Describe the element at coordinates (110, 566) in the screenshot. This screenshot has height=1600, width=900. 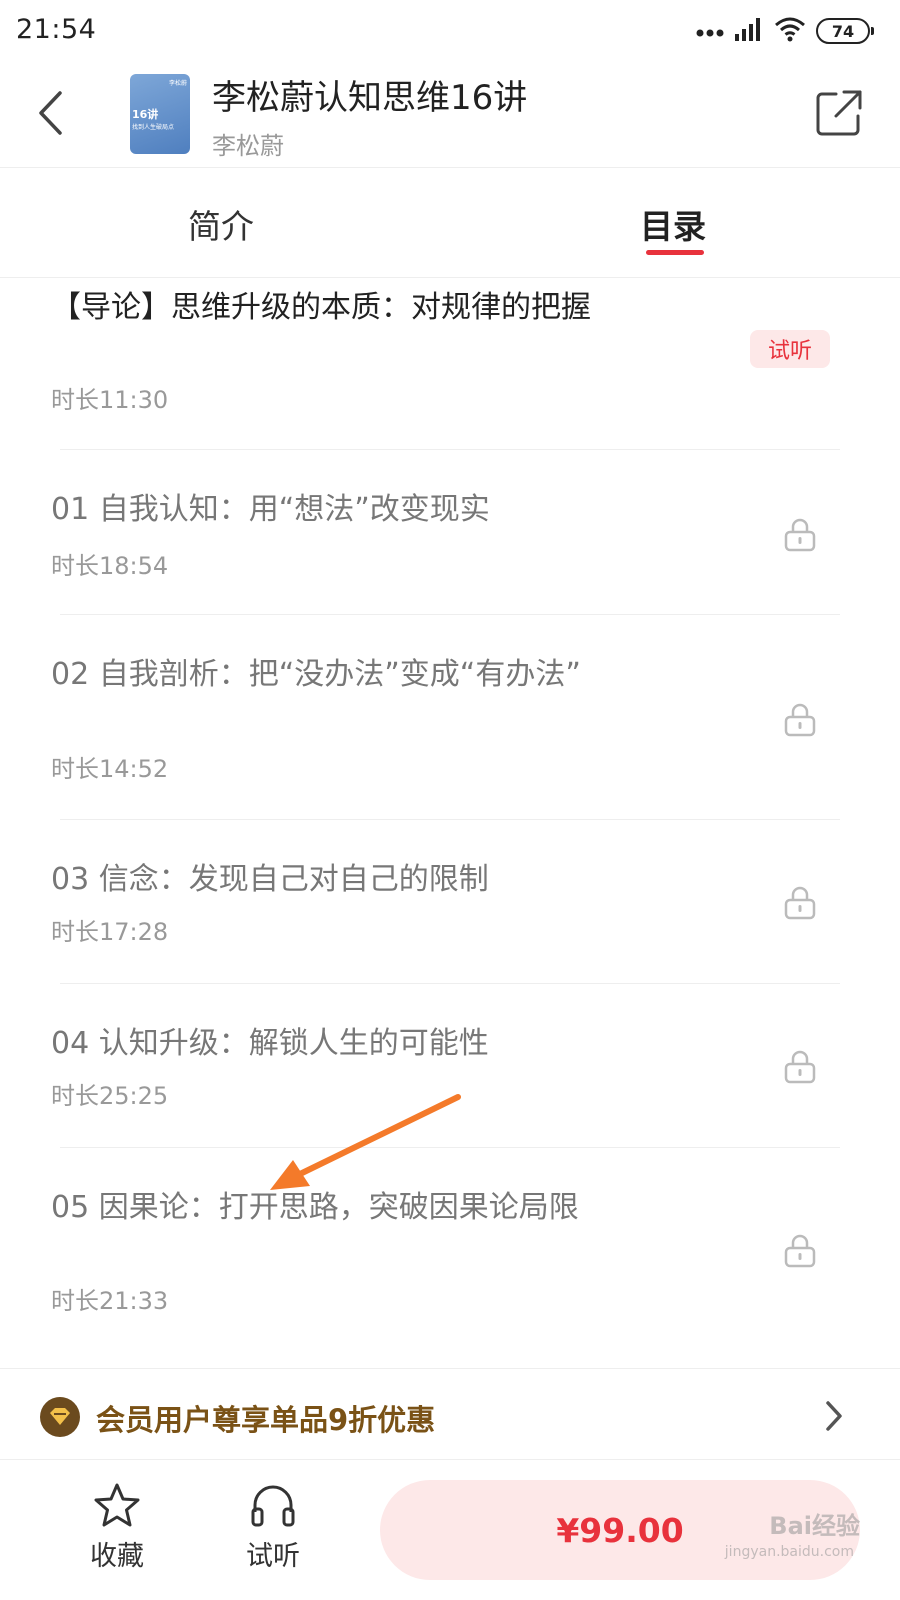
I see `episode-duration: 时长18:54` at that location.